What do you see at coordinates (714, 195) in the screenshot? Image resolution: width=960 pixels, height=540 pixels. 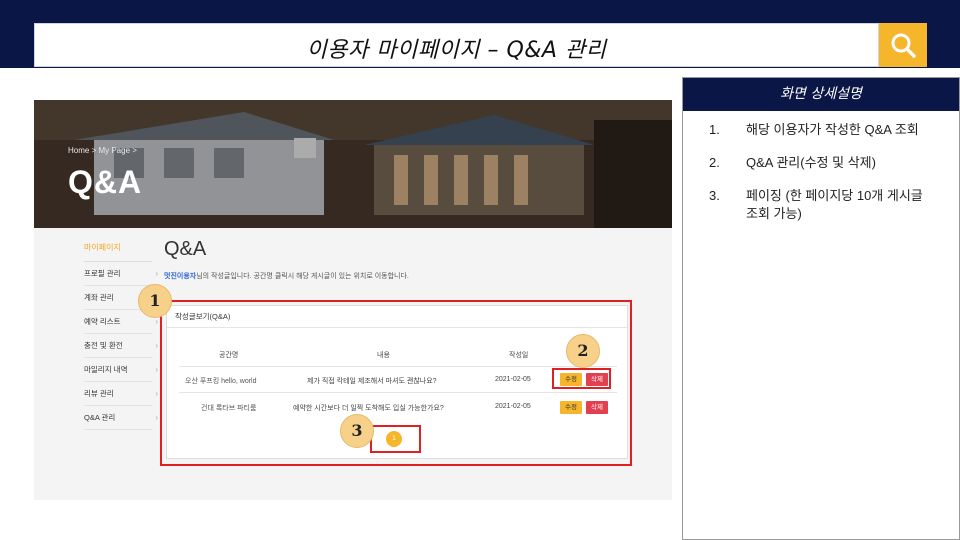 I see `list-number: 3.` at bounding box center [714, 195].